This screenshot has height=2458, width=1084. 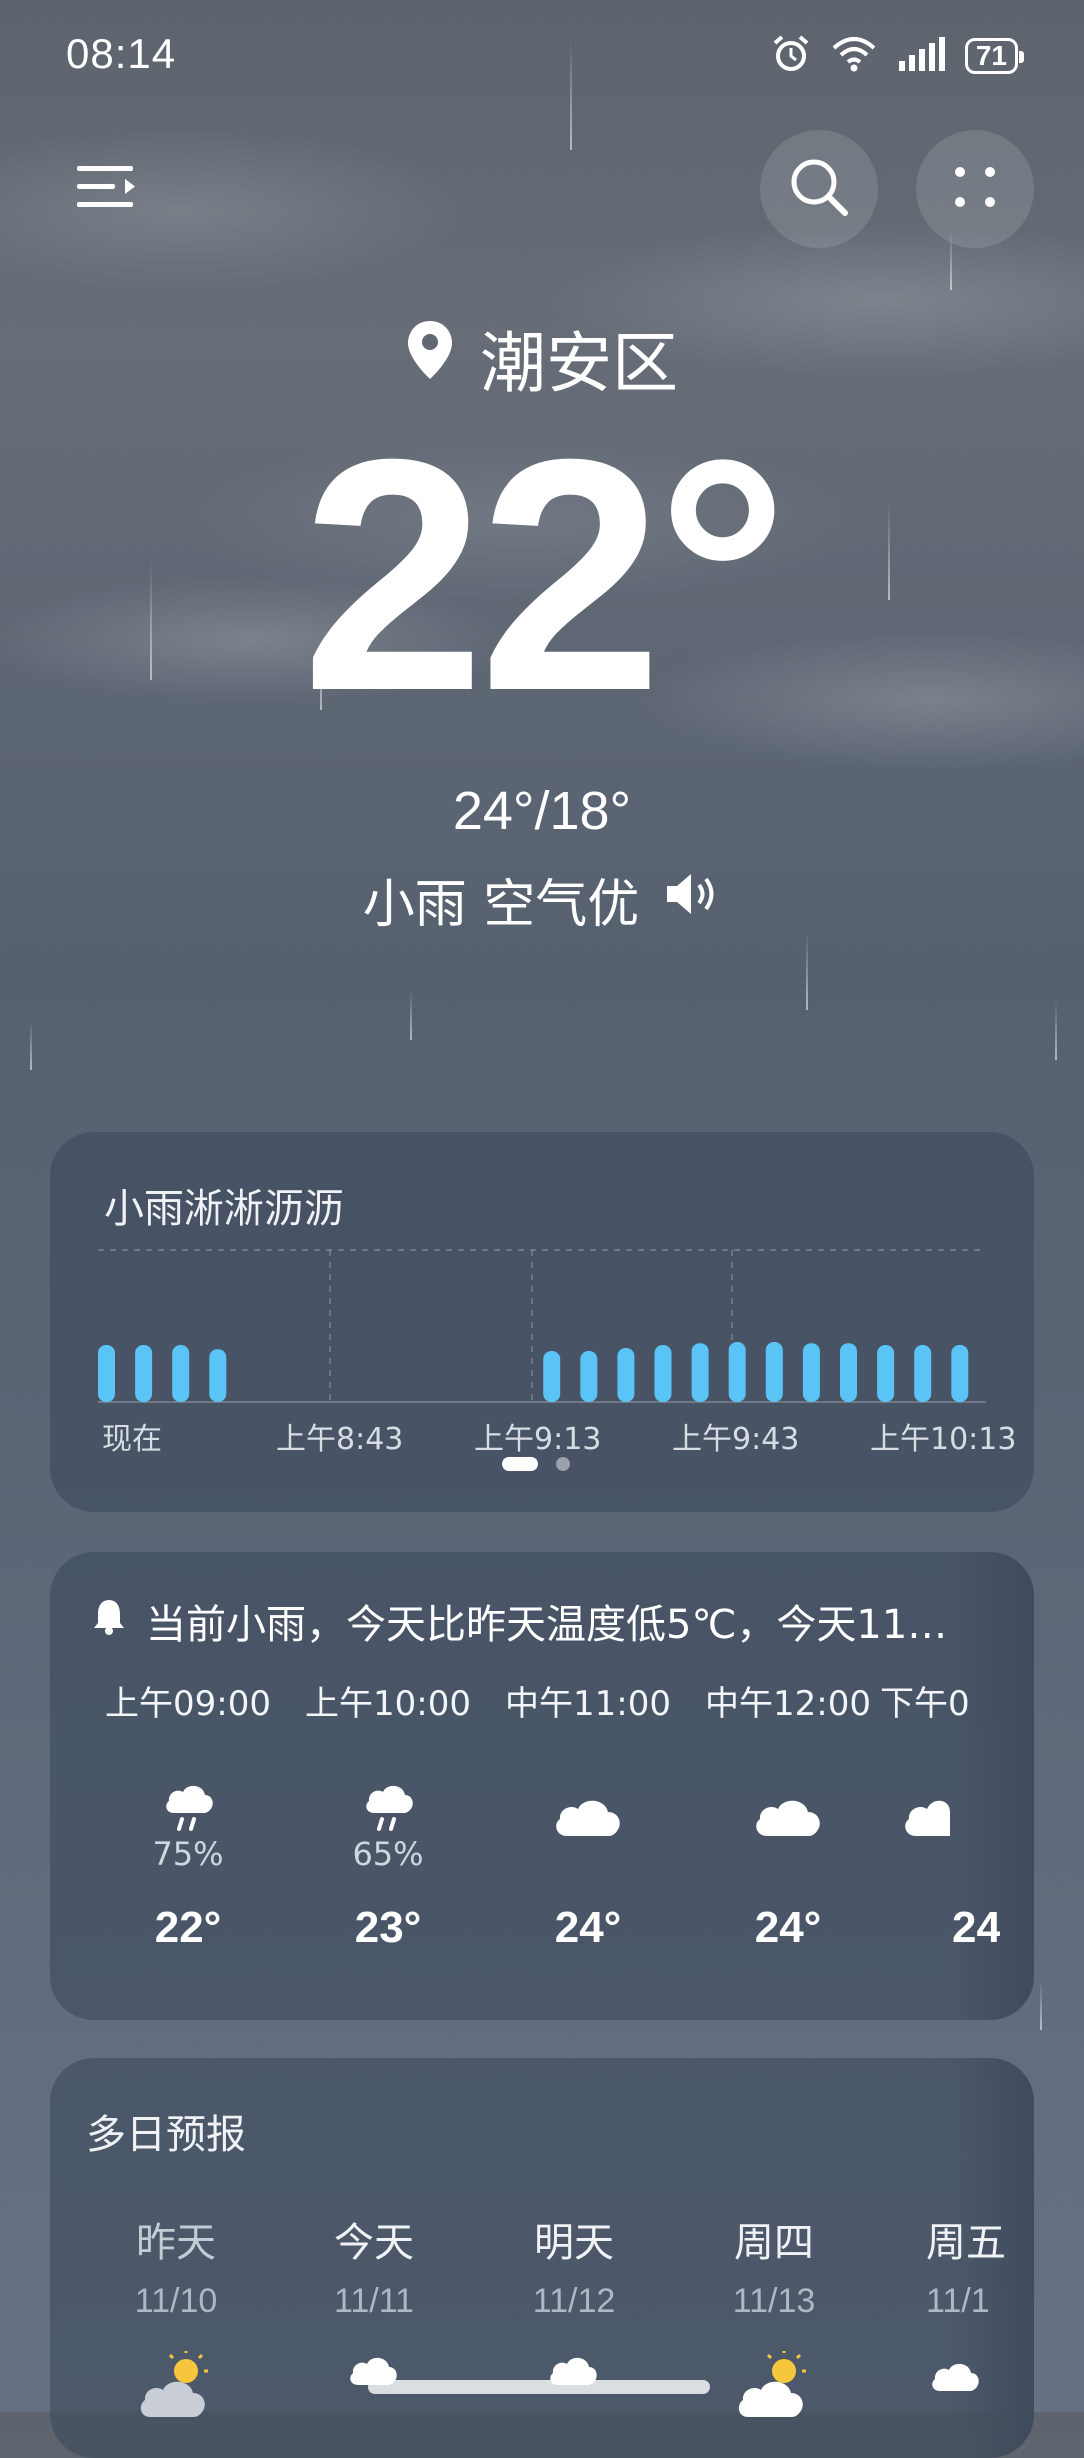 What do you see at coordinates (121, 53) in the screenshot?
I see `status-time: 08:14` at bounding box center [121, 53].